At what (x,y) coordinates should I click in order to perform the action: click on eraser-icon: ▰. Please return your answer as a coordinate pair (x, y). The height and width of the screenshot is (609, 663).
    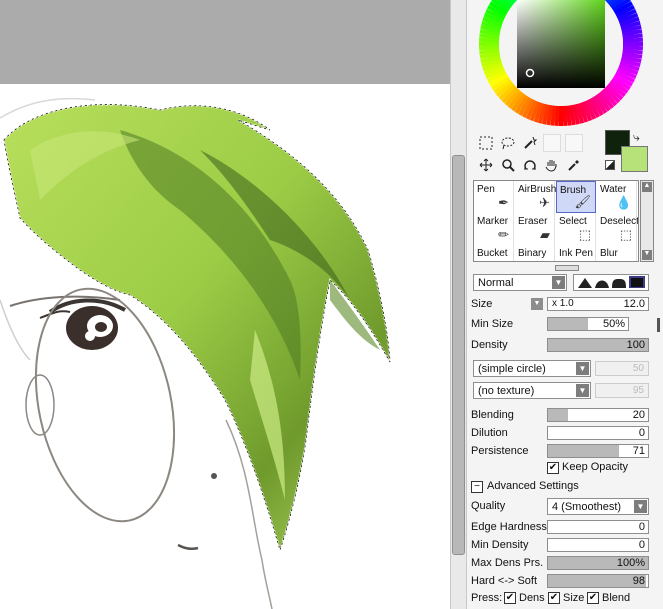
    Looking at the image, I should click on (545, 234).